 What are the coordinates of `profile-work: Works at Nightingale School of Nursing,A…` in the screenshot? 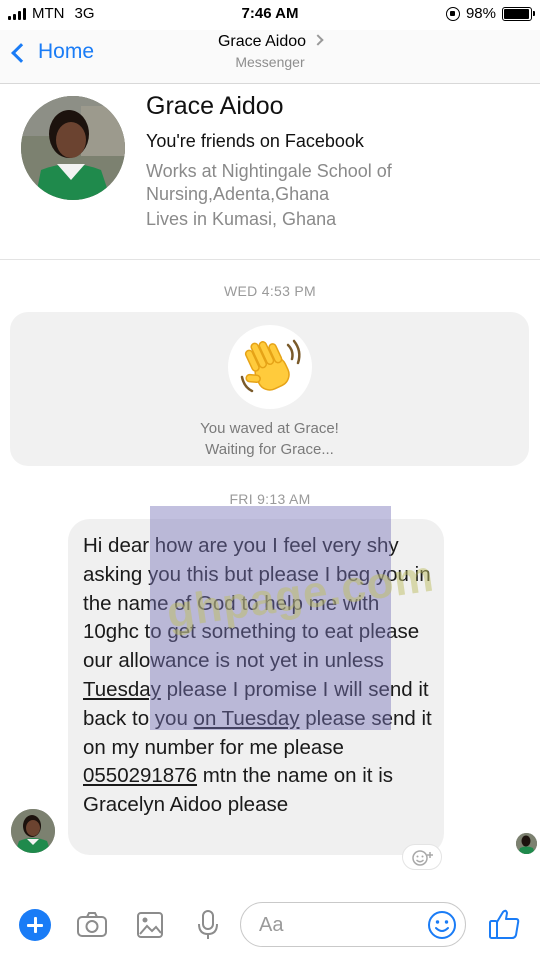 It's located at (269, 182).